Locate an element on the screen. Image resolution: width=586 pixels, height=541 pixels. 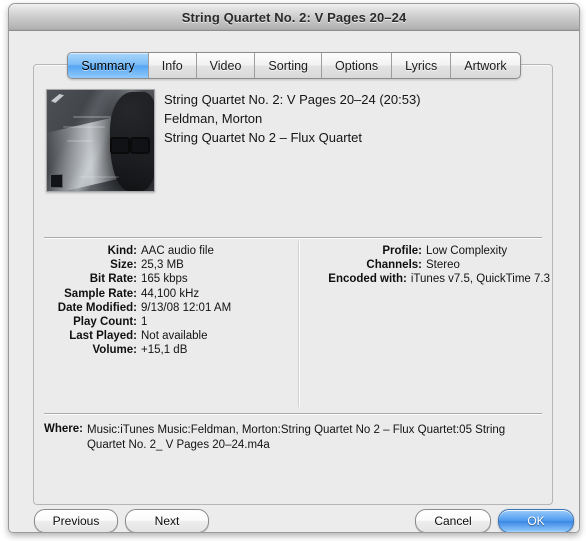
artwork-glasses-icon is located at coordinates (130, 145).